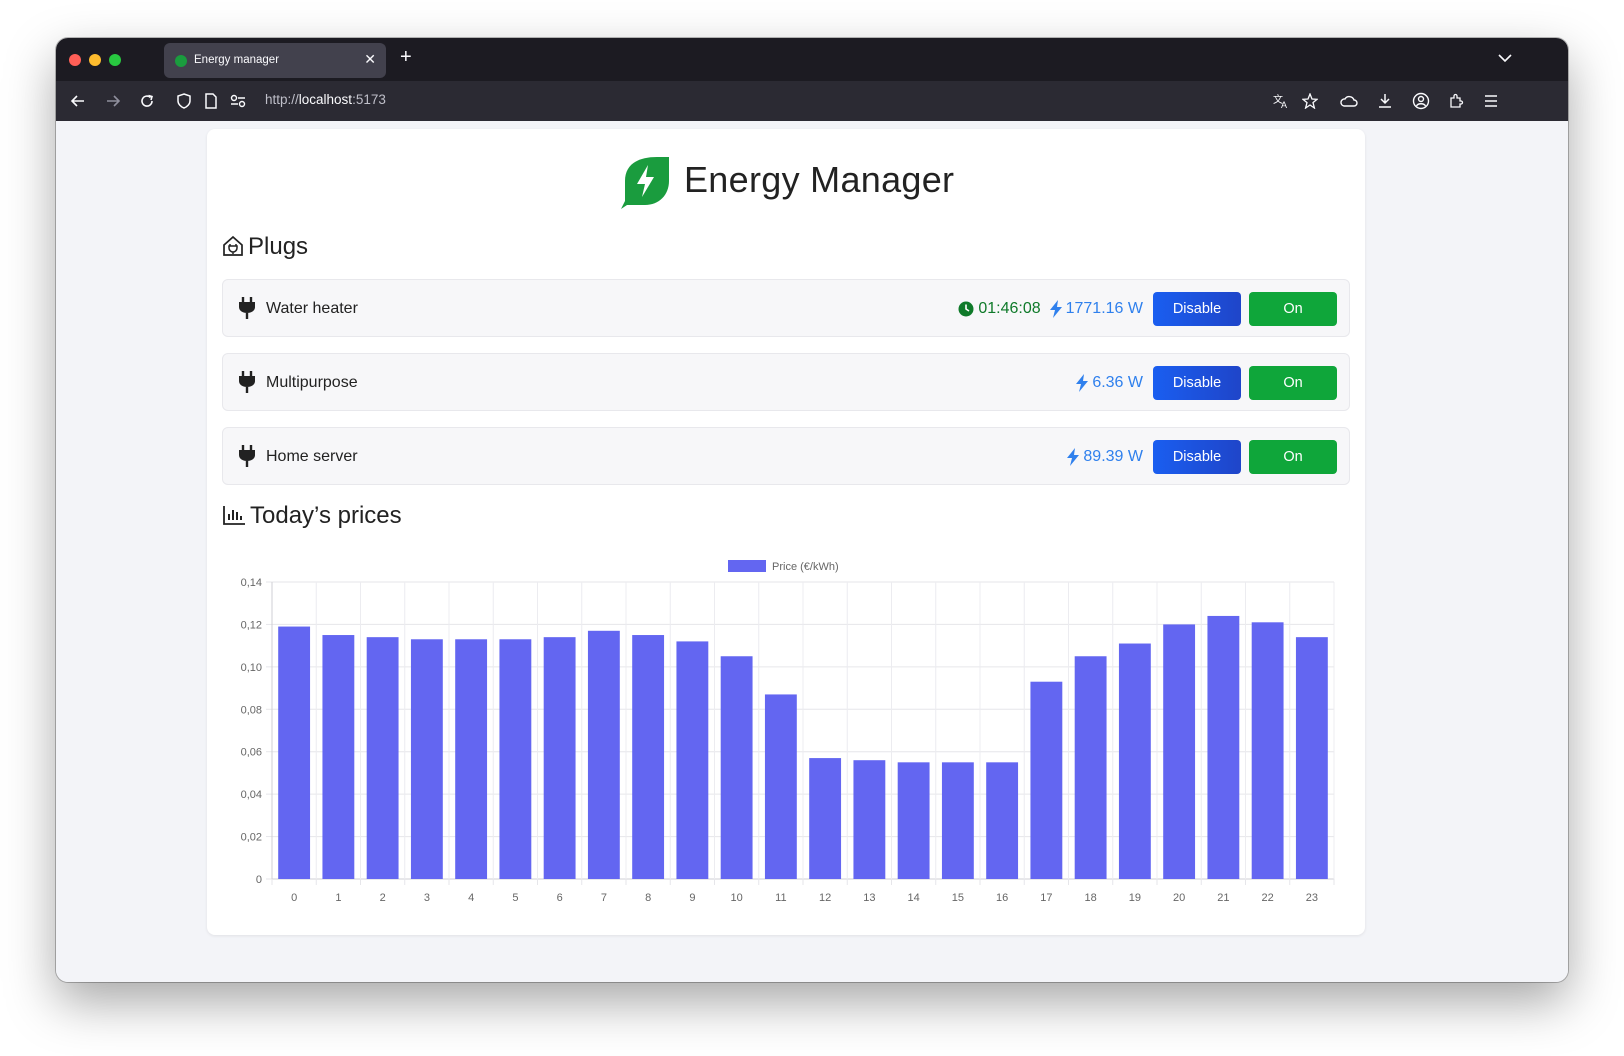  Describe the element at coordinates (147, 101) in the screenshot. I see `reload-icon` at that location.